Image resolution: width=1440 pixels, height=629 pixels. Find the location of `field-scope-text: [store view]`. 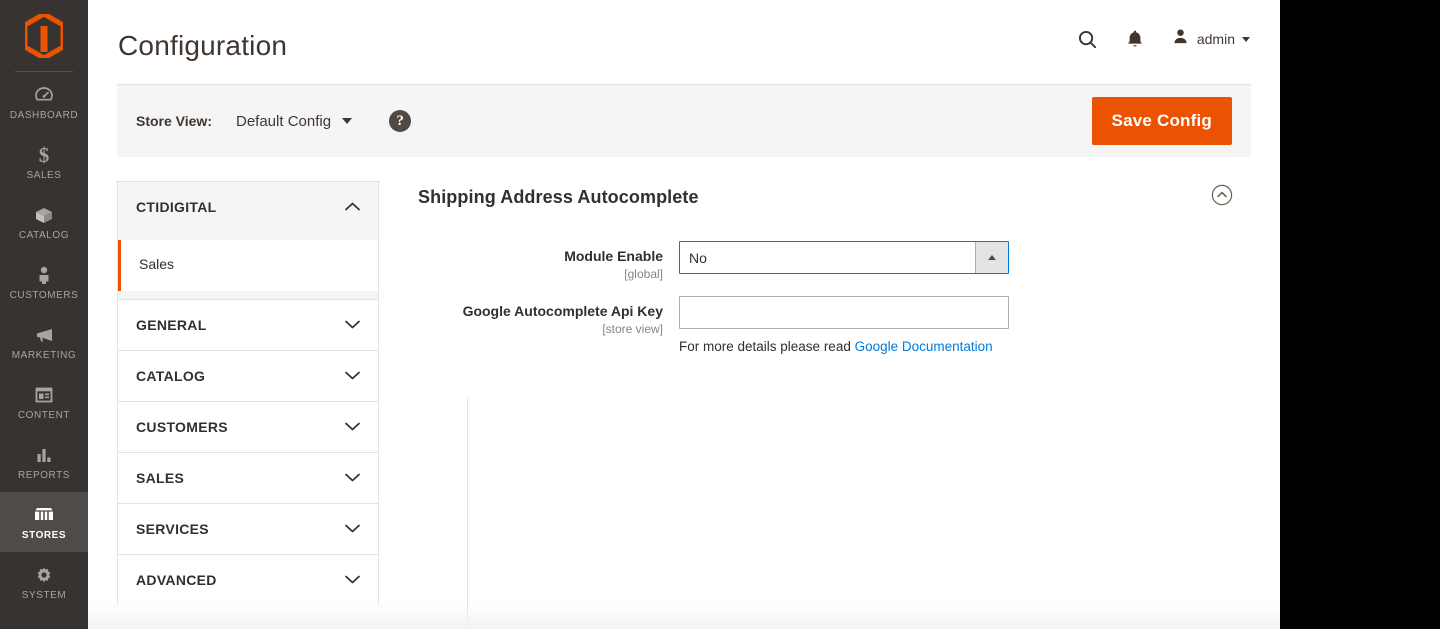

field-scope-text: [store view] is located at coordinates (632, 329).